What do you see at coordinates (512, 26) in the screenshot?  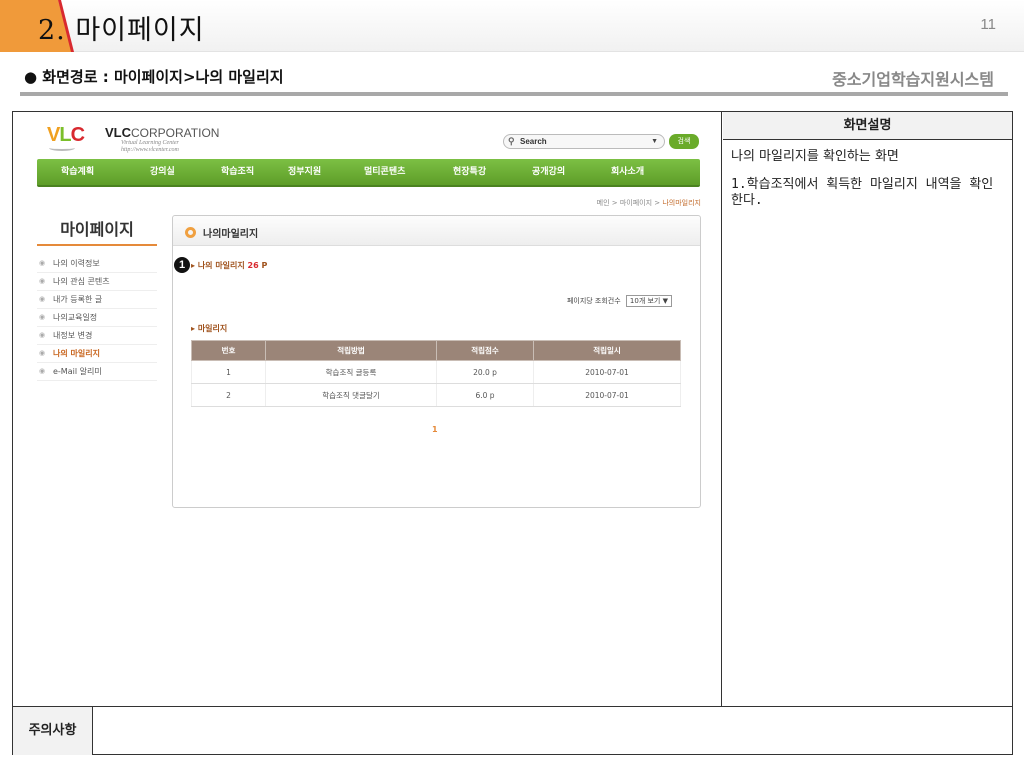 I see `slide-header: 2. 마이페이지 11` at bounding box center [512, 26].